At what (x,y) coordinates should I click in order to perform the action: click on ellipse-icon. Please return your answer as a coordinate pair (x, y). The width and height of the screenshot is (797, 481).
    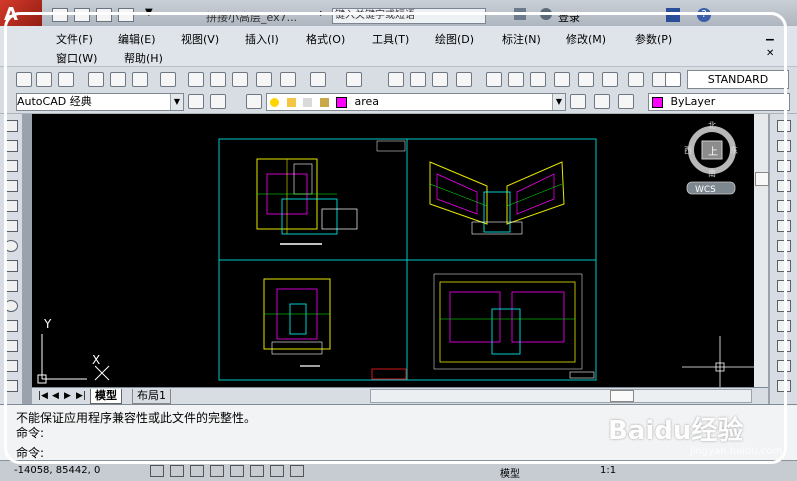
    Looking at the image, I should click on (11, 306).